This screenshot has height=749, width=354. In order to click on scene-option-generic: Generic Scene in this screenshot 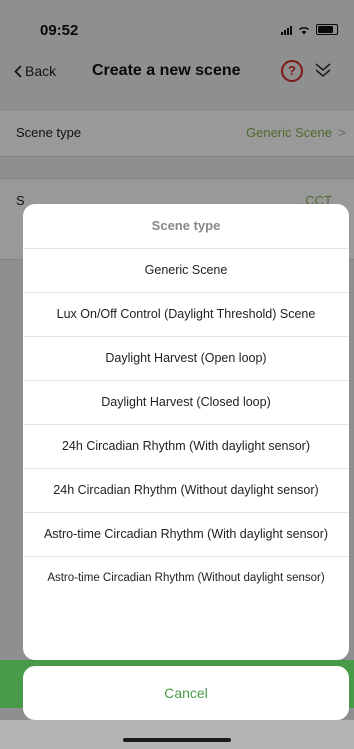, I will do `click(186, 271)`.